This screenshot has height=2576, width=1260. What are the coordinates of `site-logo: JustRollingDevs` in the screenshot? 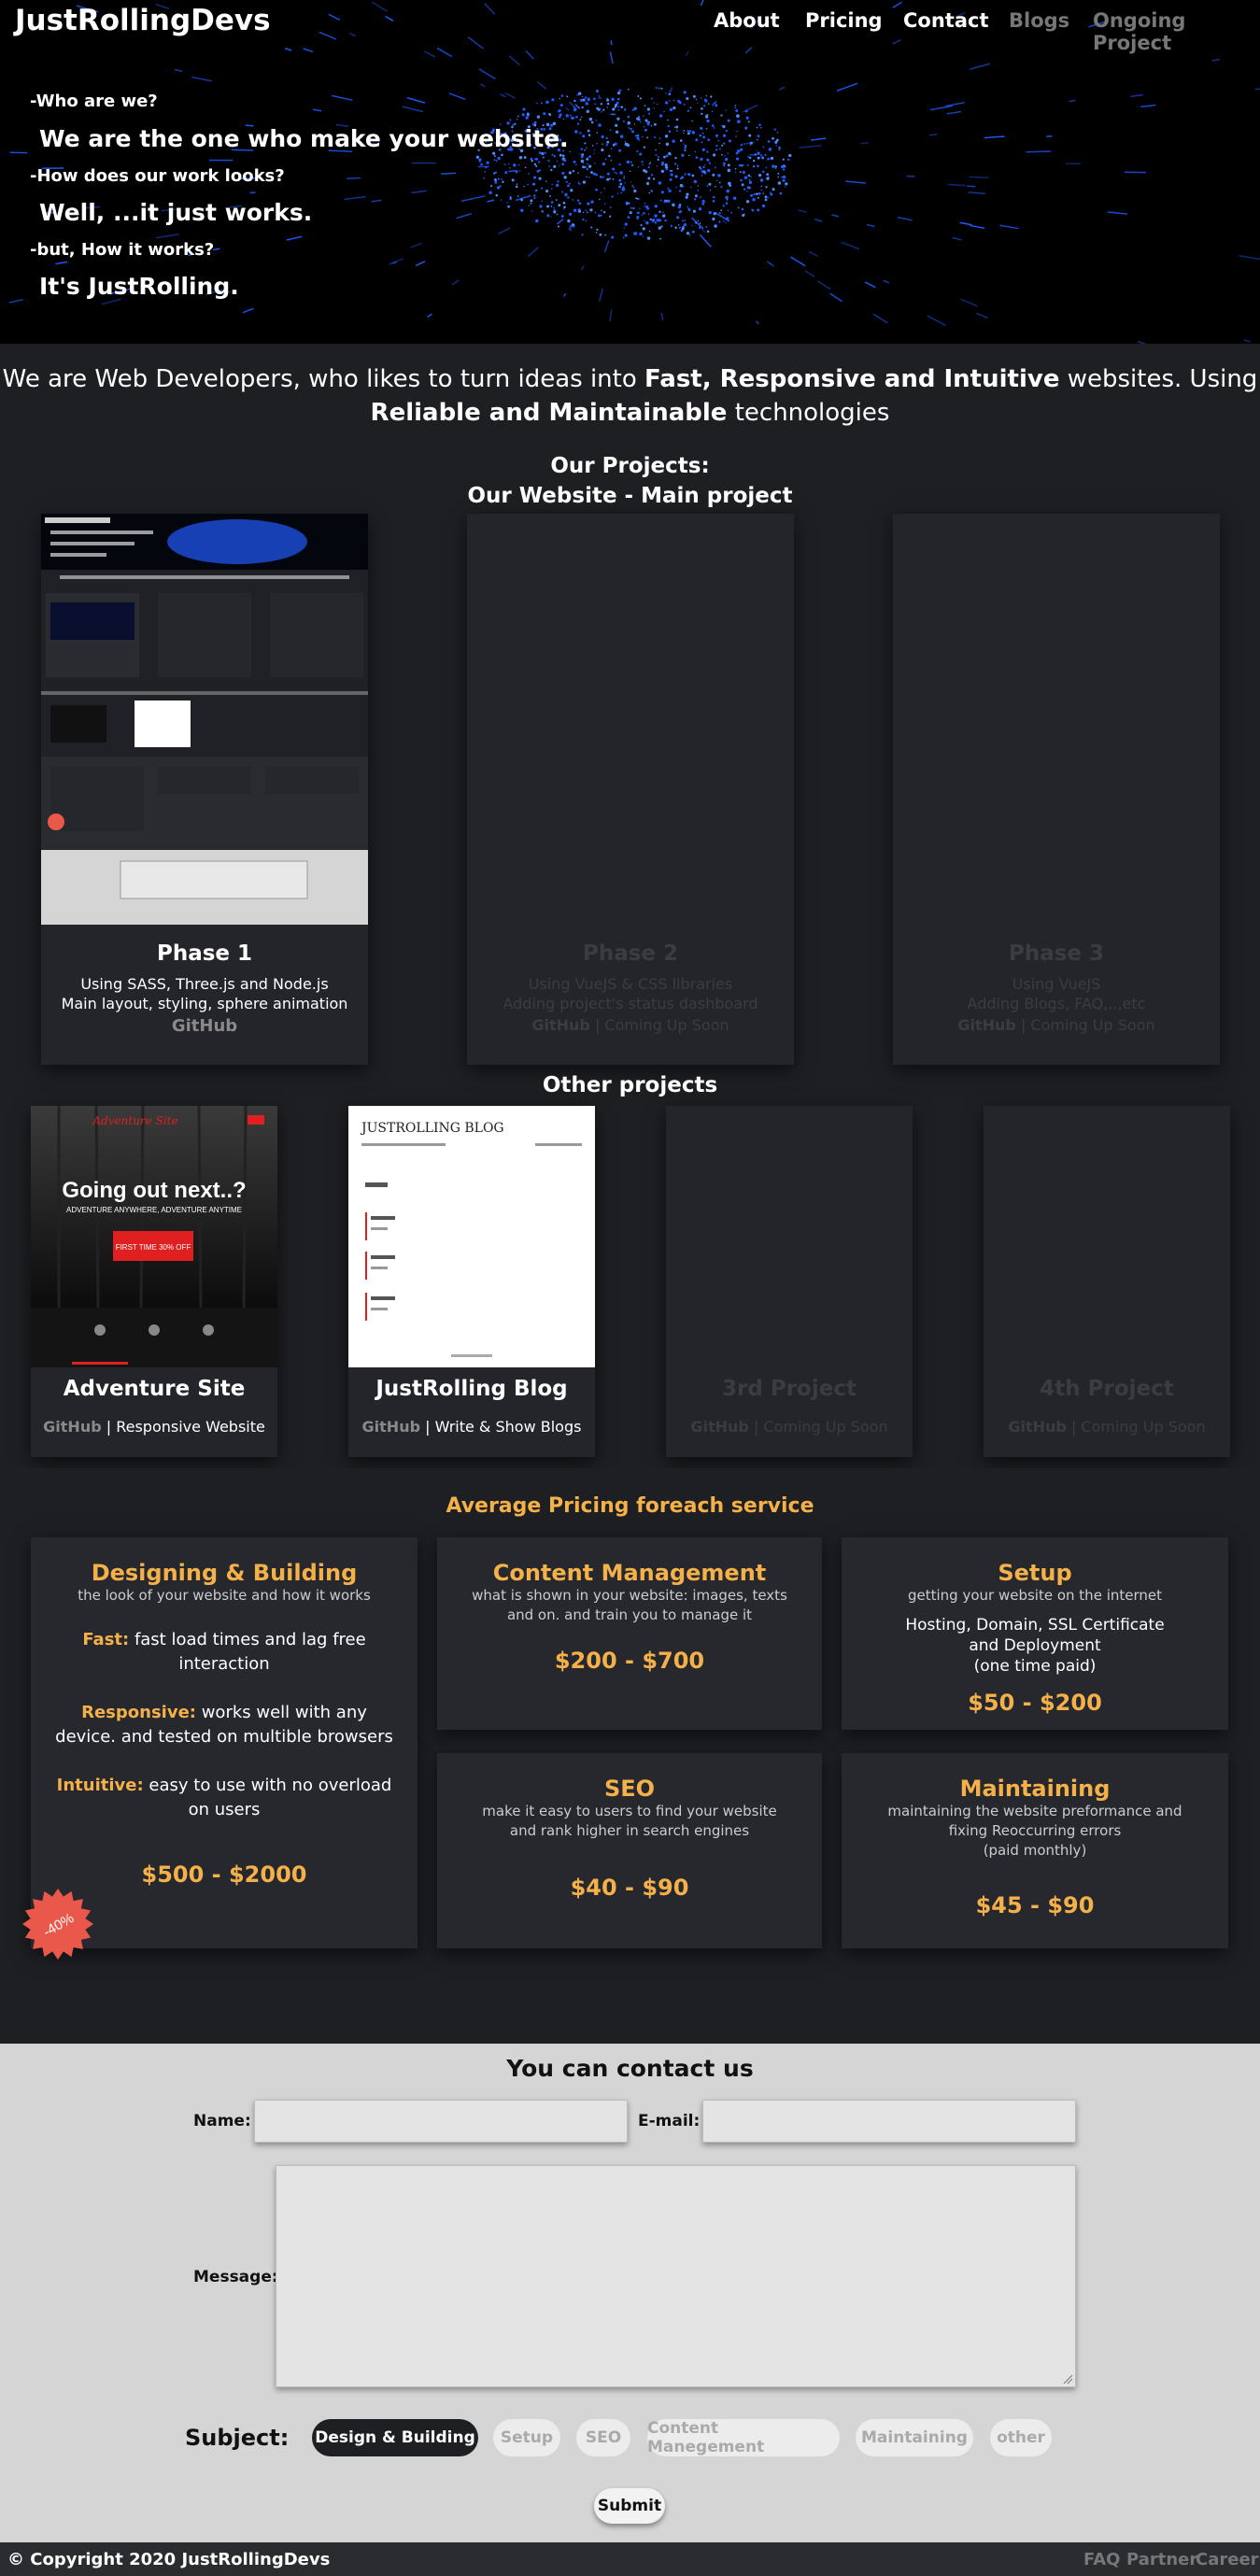 It's located at (143, 20).